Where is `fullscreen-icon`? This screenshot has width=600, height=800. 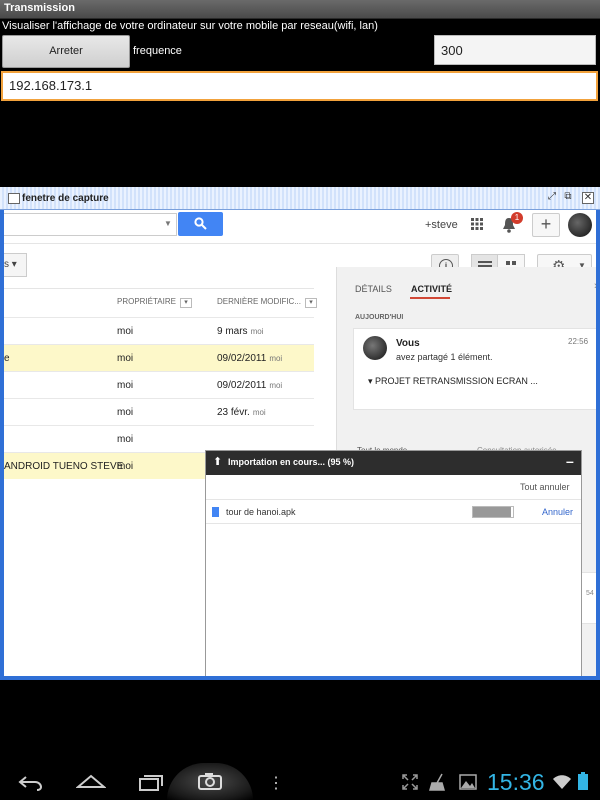
fullscreen-icon is located at coordinates (410, 782).